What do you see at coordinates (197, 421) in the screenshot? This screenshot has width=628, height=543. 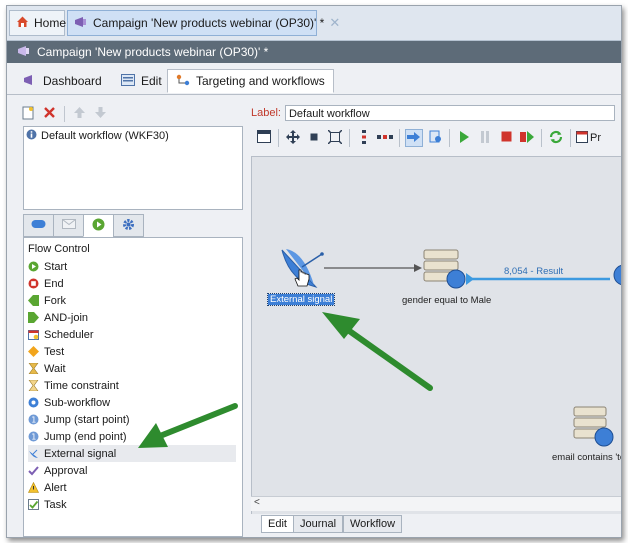 I see `annotation-arrow` at bounding box center [197, 421].